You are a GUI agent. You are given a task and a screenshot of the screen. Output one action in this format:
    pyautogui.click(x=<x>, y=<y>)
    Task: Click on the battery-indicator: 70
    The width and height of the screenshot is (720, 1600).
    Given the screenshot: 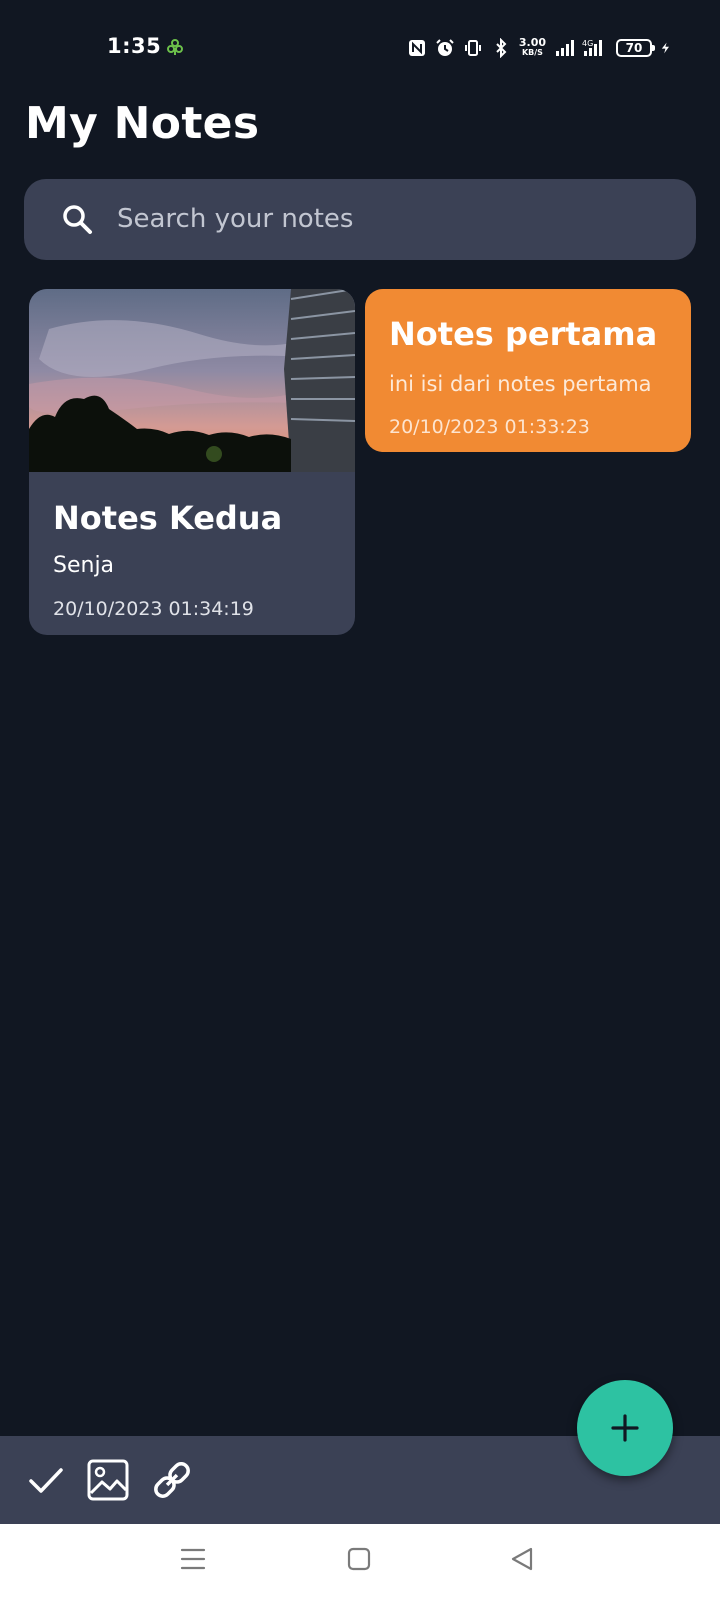 What is the action you would take?
    pyautogui.click(x=635, y=48)
    